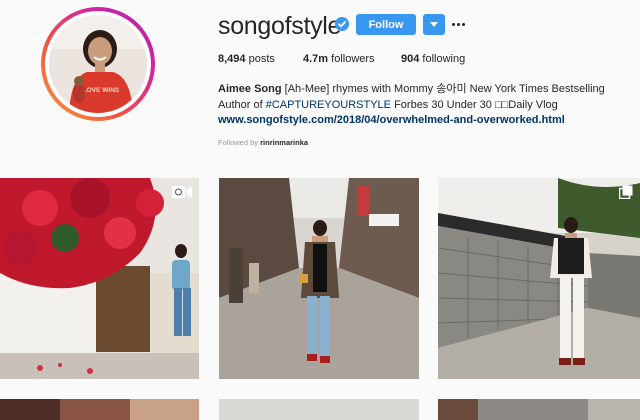 The height and width of the screenshot is (420, 640). Describe the element at coordinates (182, 192) in the screenshot. I see `video-camera-icon` at that location.